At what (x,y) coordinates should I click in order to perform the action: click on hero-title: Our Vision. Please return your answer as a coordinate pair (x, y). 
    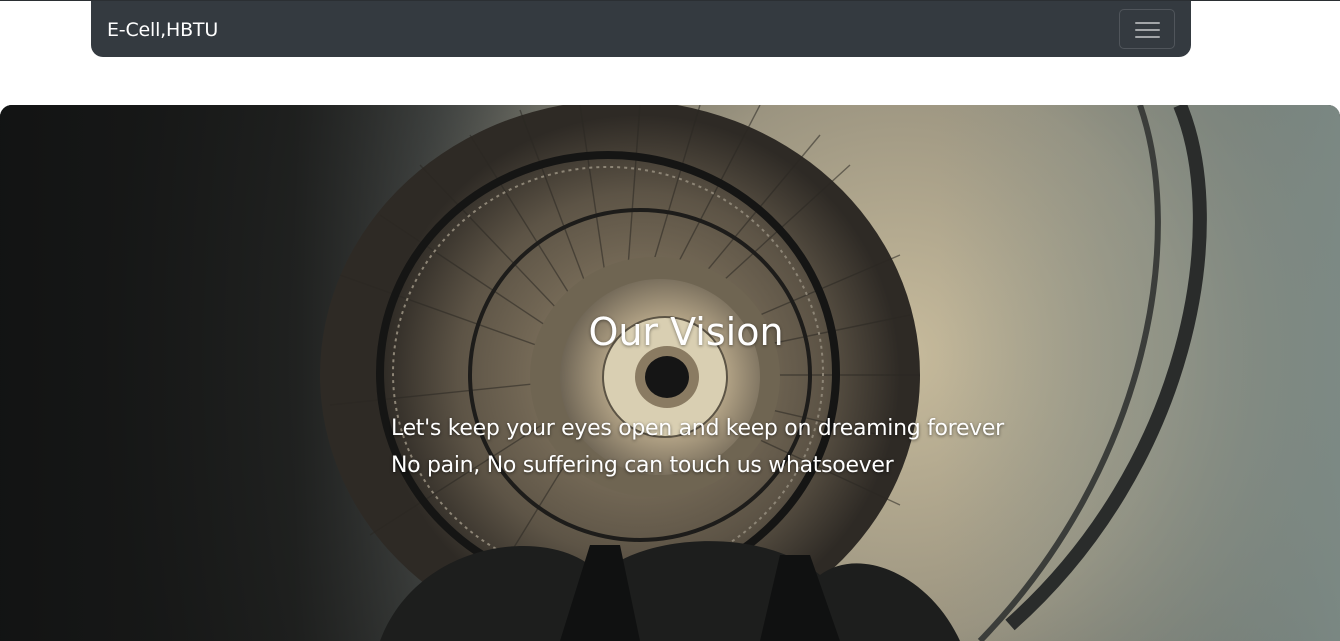
    Looking at the image, I should click on (686, 332).